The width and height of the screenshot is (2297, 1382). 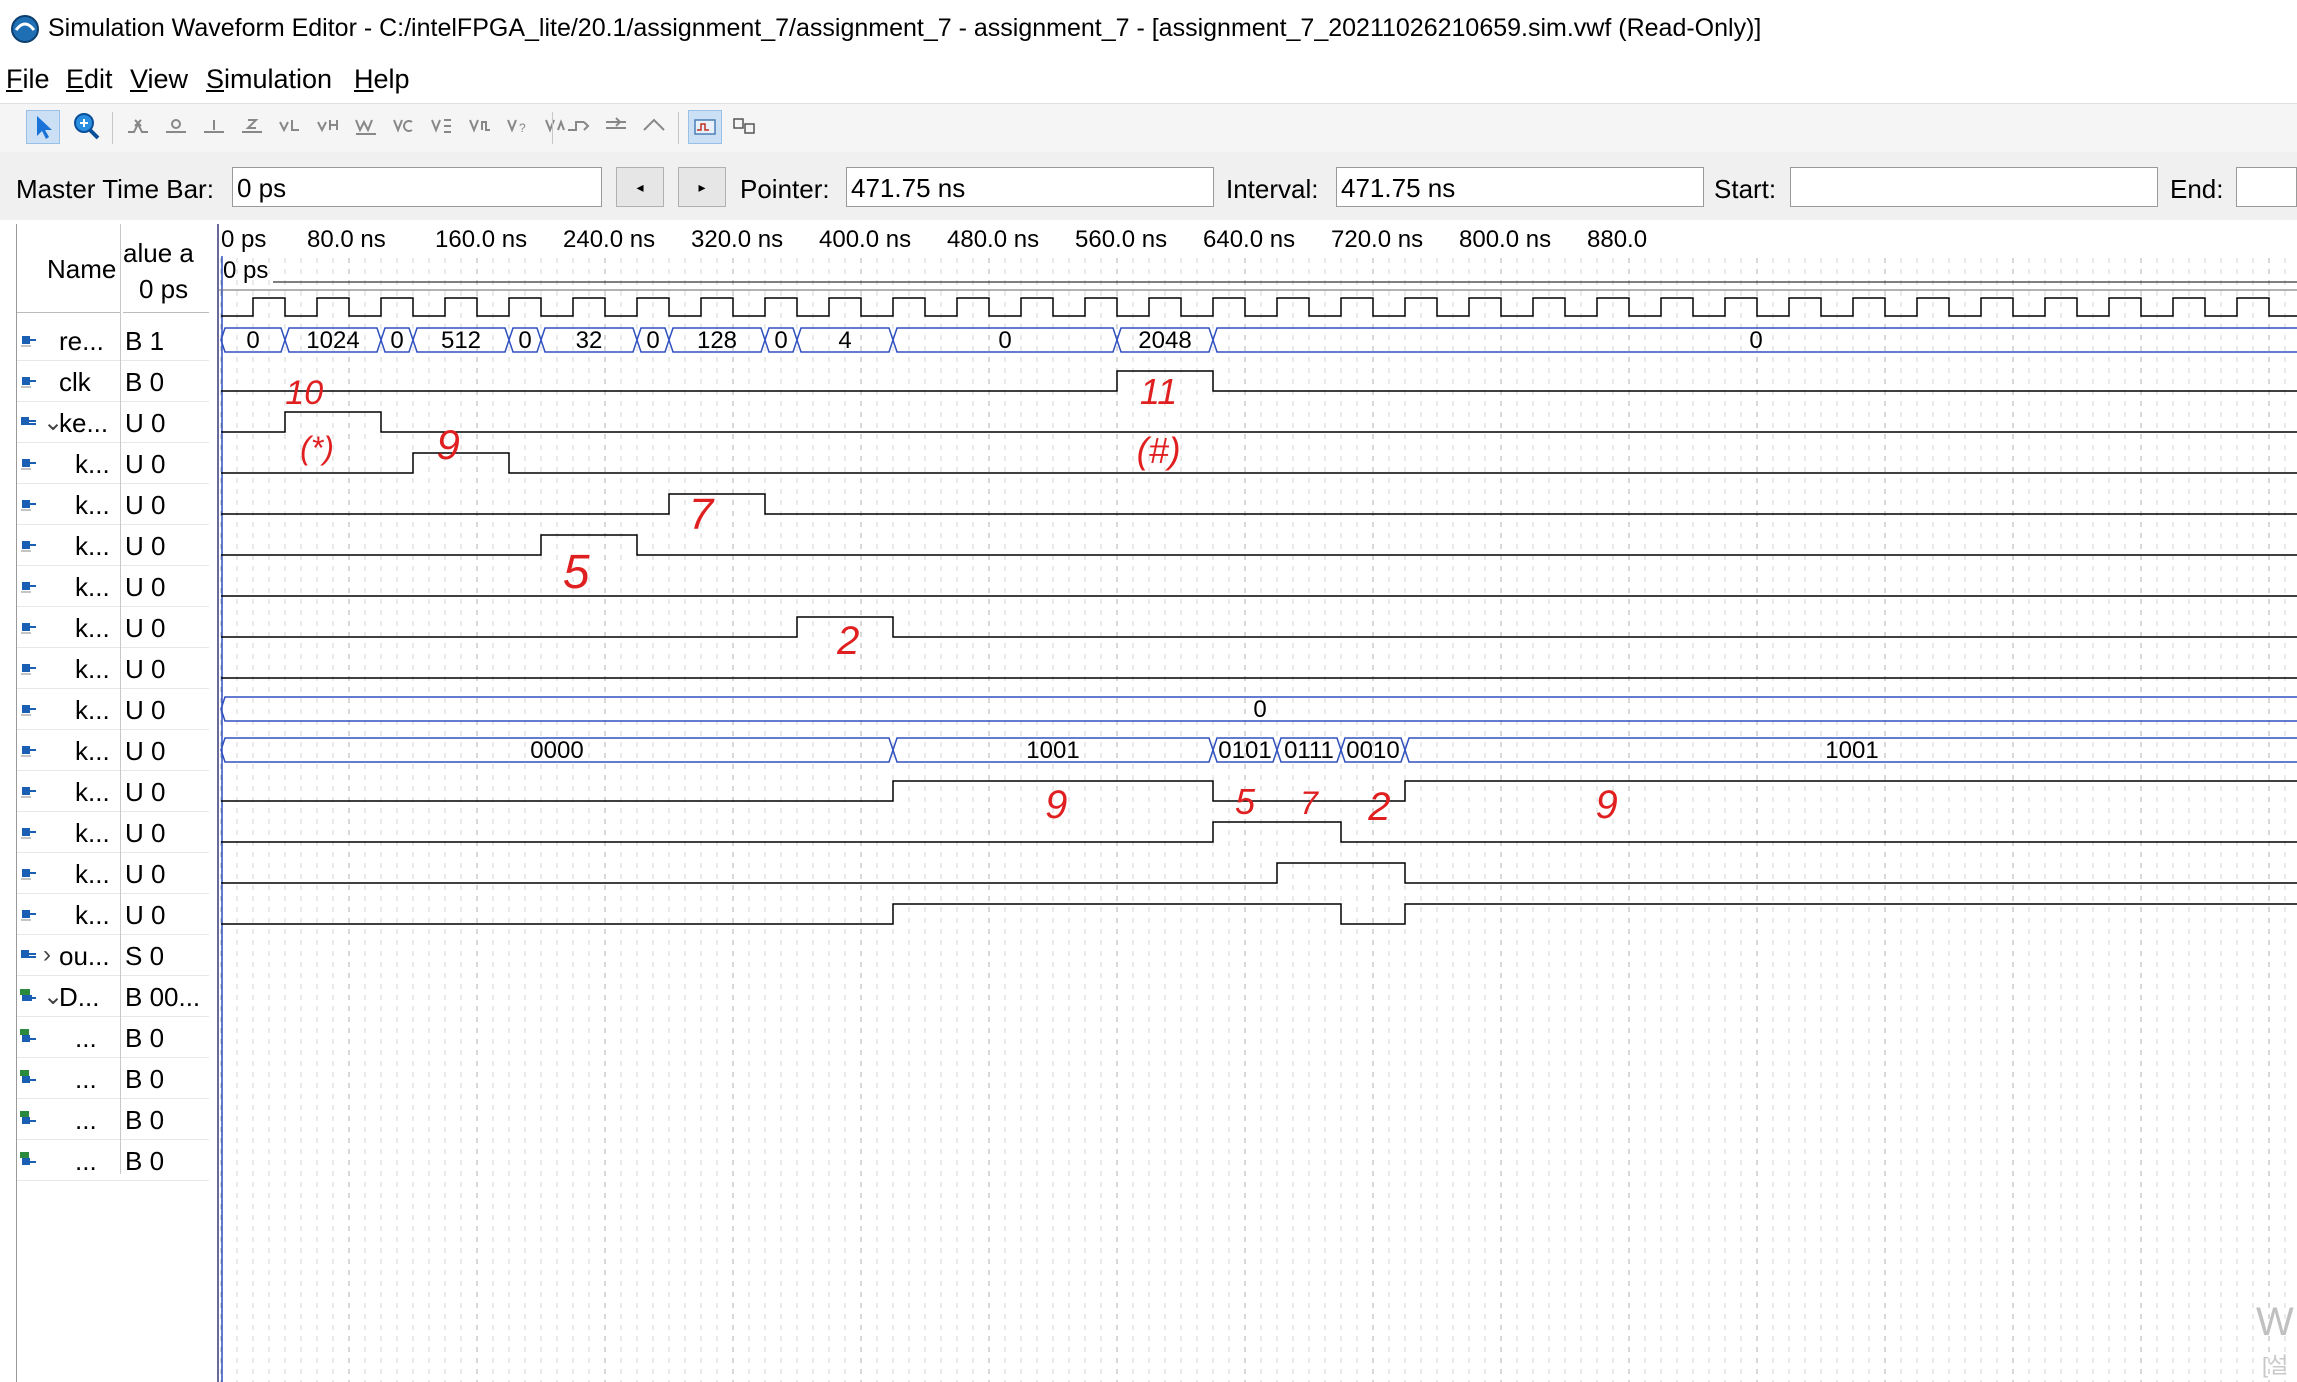 What do you see at coordinates (28, 1077) in the screenshot?
I see `output-pin-icon` at bounding box center [28, 1077].